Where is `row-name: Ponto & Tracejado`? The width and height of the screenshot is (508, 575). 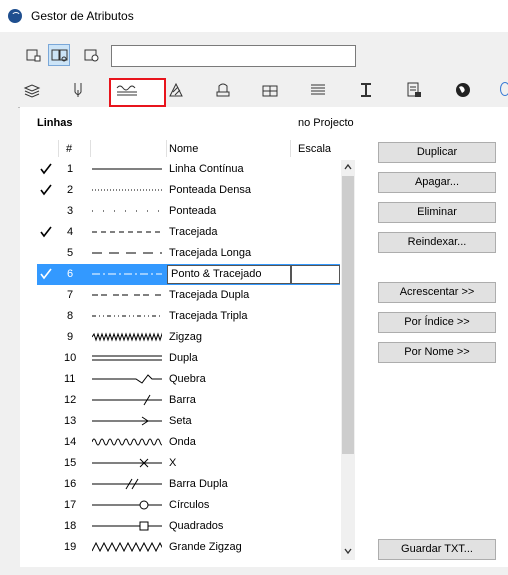
row-name: Ponto & Tracejado is located at coordinates (216, 274).